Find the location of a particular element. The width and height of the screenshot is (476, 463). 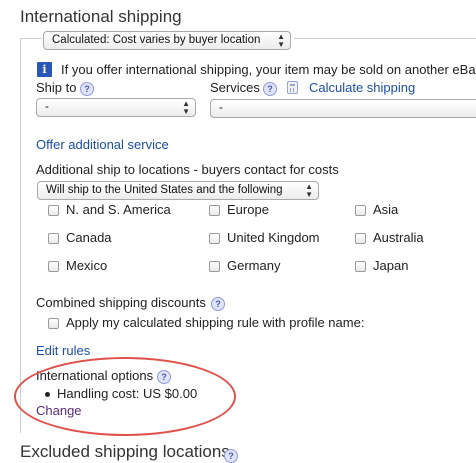

location-label-united-kingdom: United Kingdom is located at coordinates (273, 237).